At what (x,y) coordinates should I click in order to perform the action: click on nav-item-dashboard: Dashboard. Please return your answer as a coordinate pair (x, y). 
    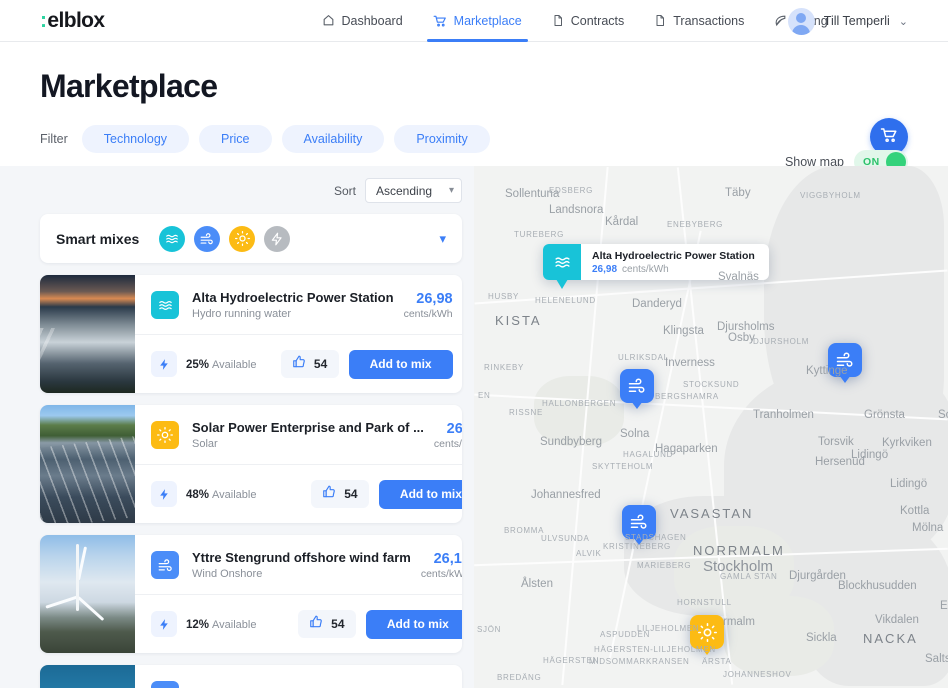
    Looking at the image, I should click on (362, 21).